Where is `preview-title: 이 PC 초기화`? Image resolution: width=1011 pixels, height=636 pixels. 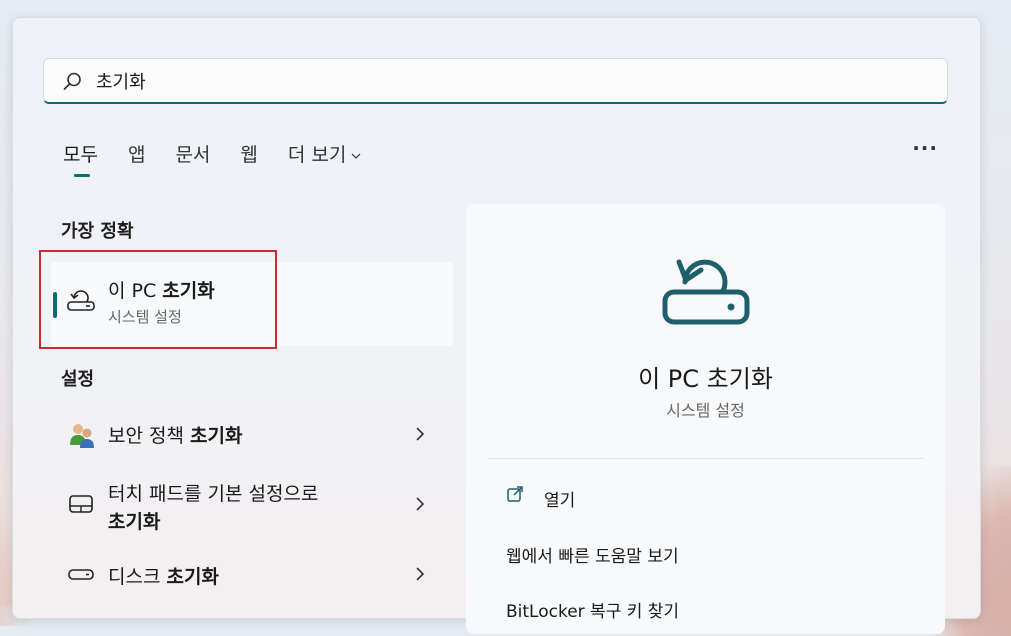
preview-title: 이 PC 초기화 is located at coordinates (705, 379).